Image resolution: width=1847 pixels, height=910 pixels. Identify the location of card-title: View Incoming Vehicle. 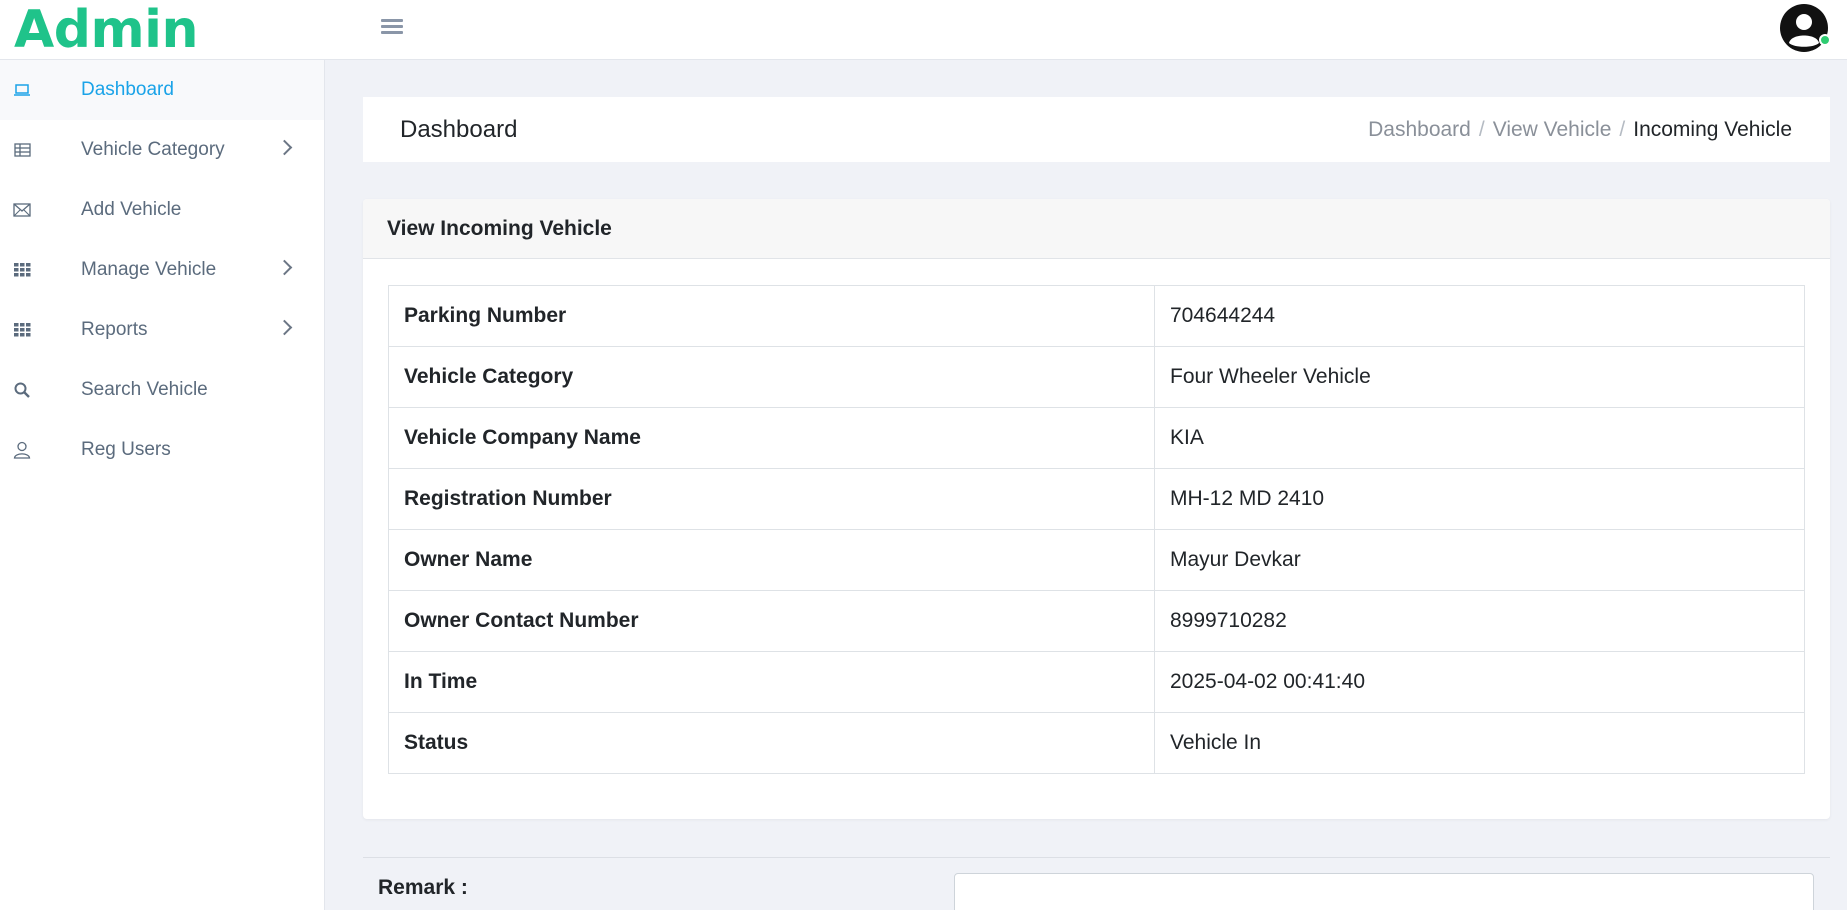
(1096, 229).